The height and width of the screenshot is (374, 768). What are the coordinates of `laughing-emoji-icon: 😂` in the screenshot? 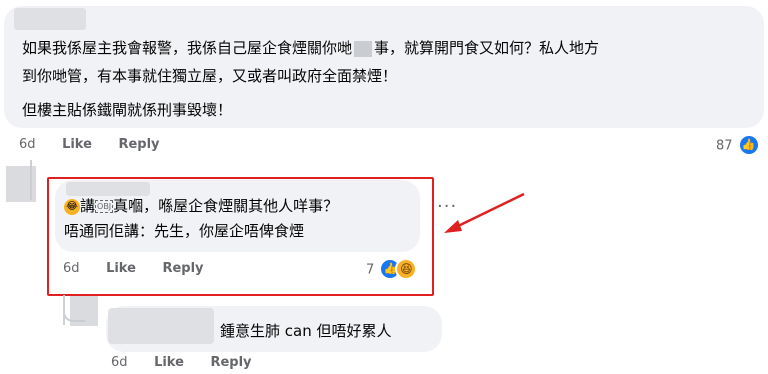 It's located at (72, 206).